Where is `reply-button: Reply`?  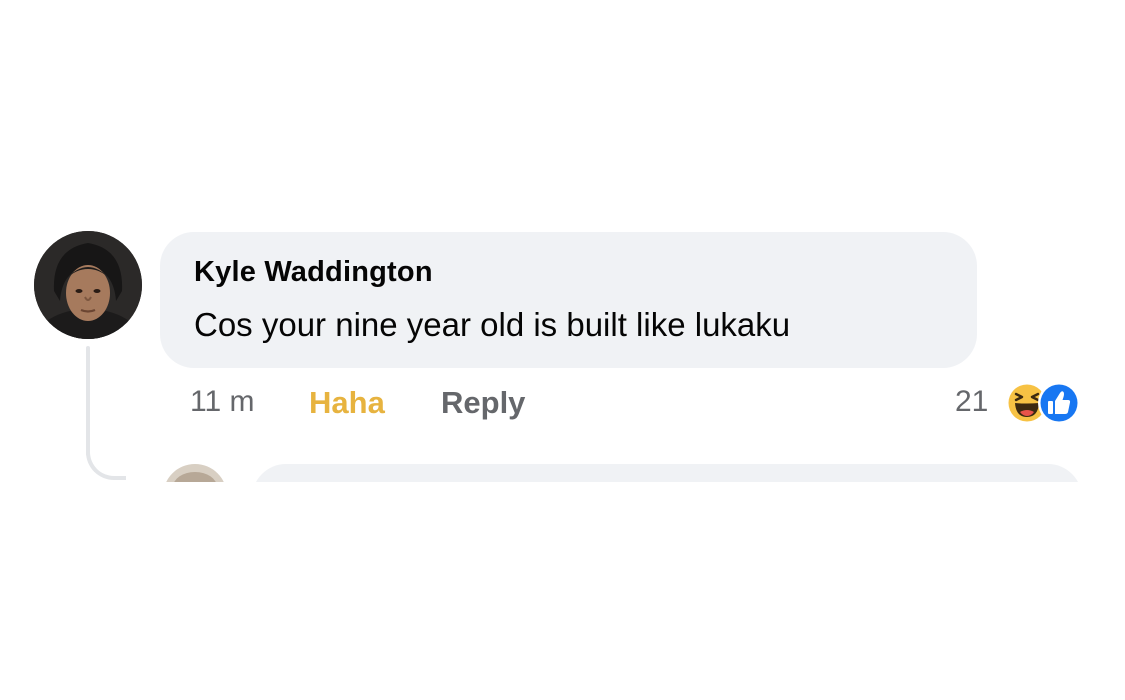
reply-button: Reply is located at coordinates (483, 403).